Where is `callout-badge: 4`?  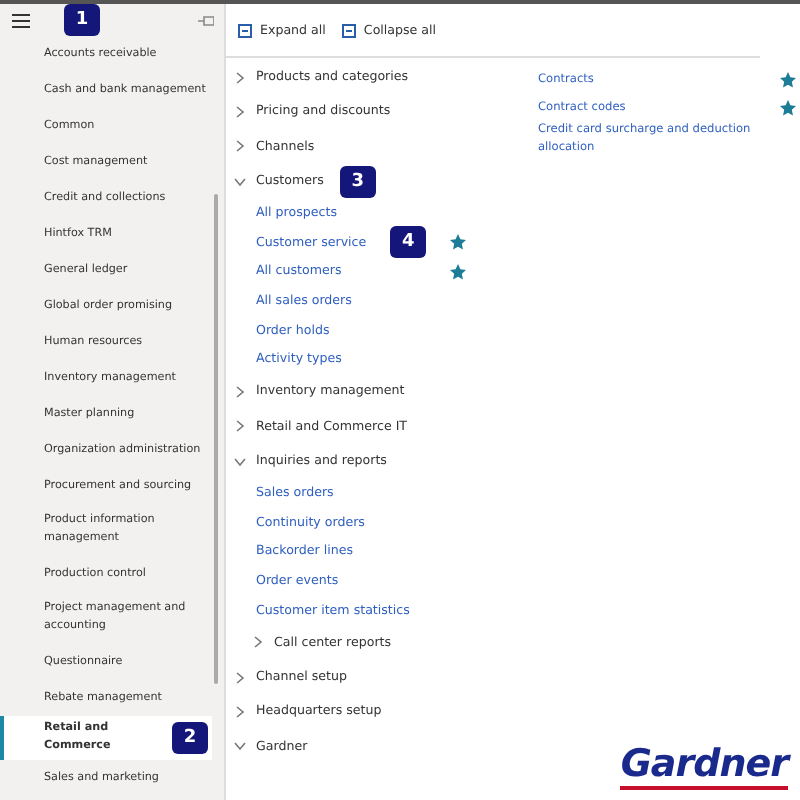 callout-badge: 4 is located at coordinates (408, 242).